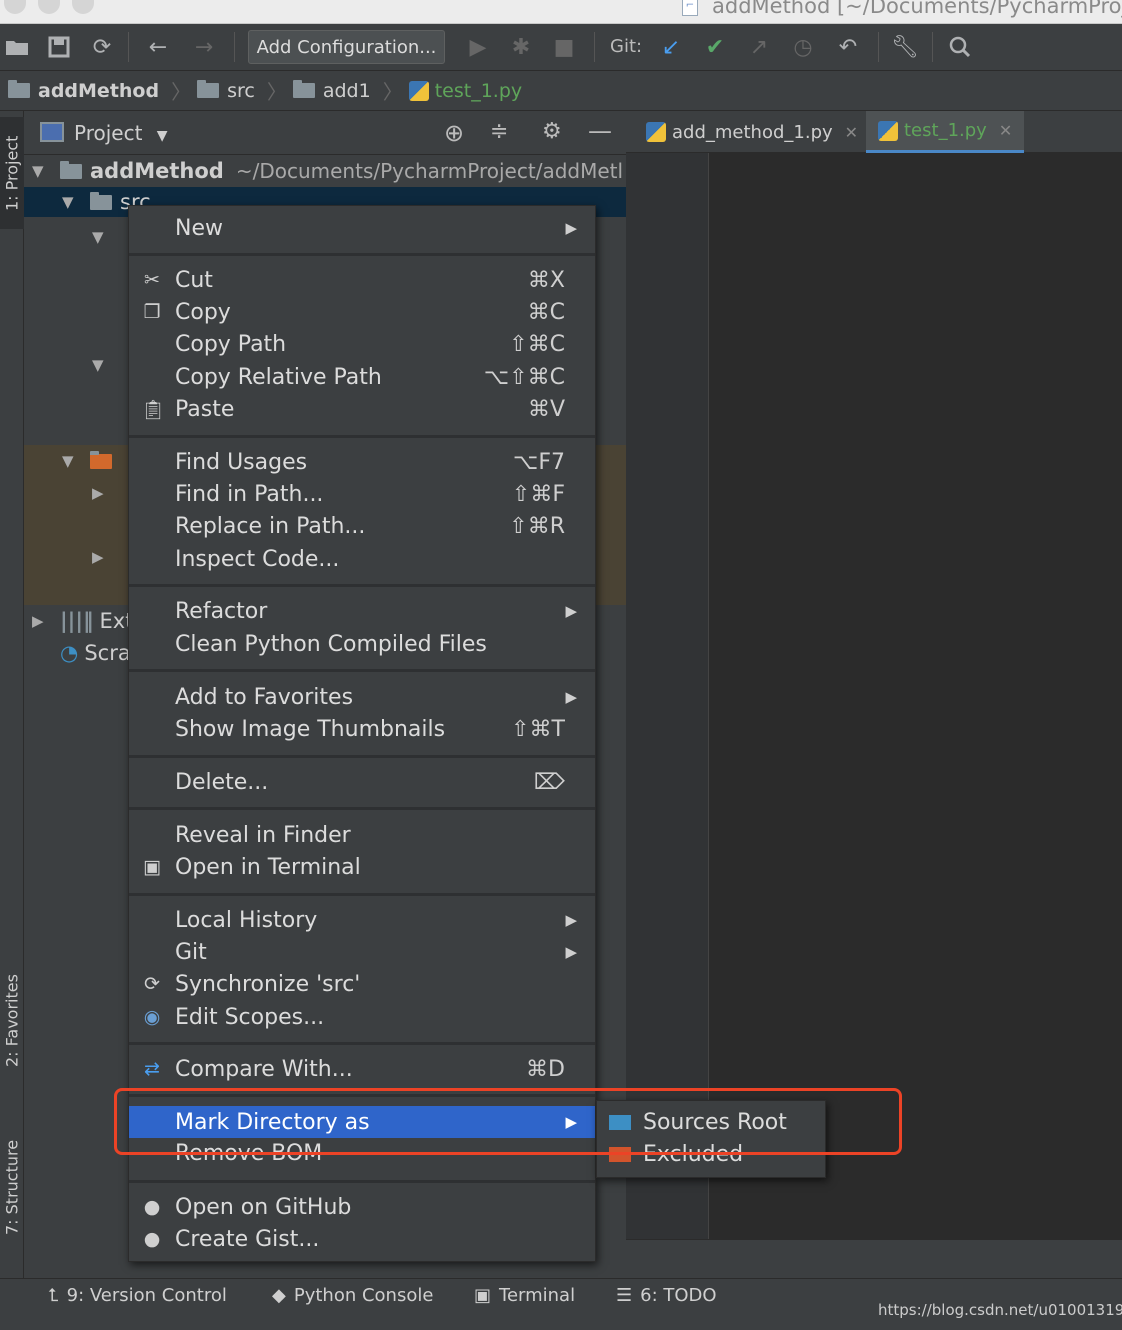  What do you see at coordinates (600, 131) in the screenshot?
I see `hide-panel-icon: —` at bounding box center [600, 131].